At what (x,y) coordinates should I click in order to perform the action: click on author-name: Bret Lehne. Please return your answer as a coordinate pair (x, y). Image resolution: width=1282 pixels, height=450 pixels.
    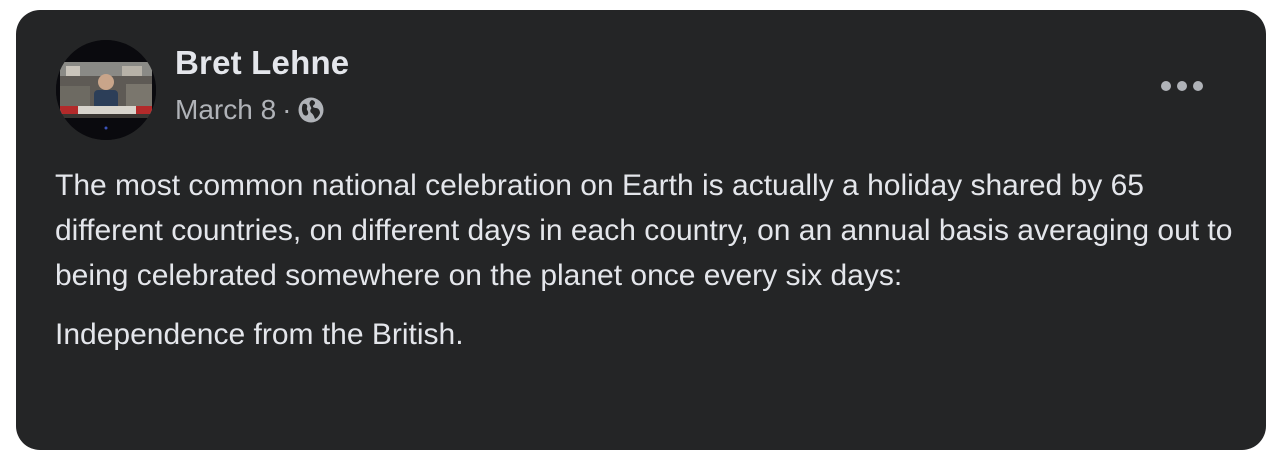
    Looking at the image, I should click on (262, 63).